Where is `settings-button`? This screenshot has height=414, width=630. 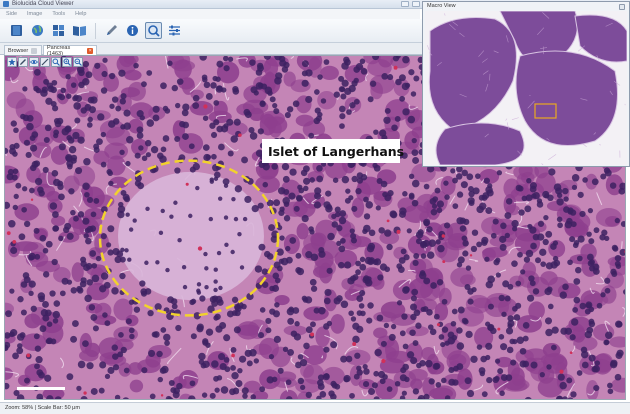 settings-button is located at coordinates (174, 30).